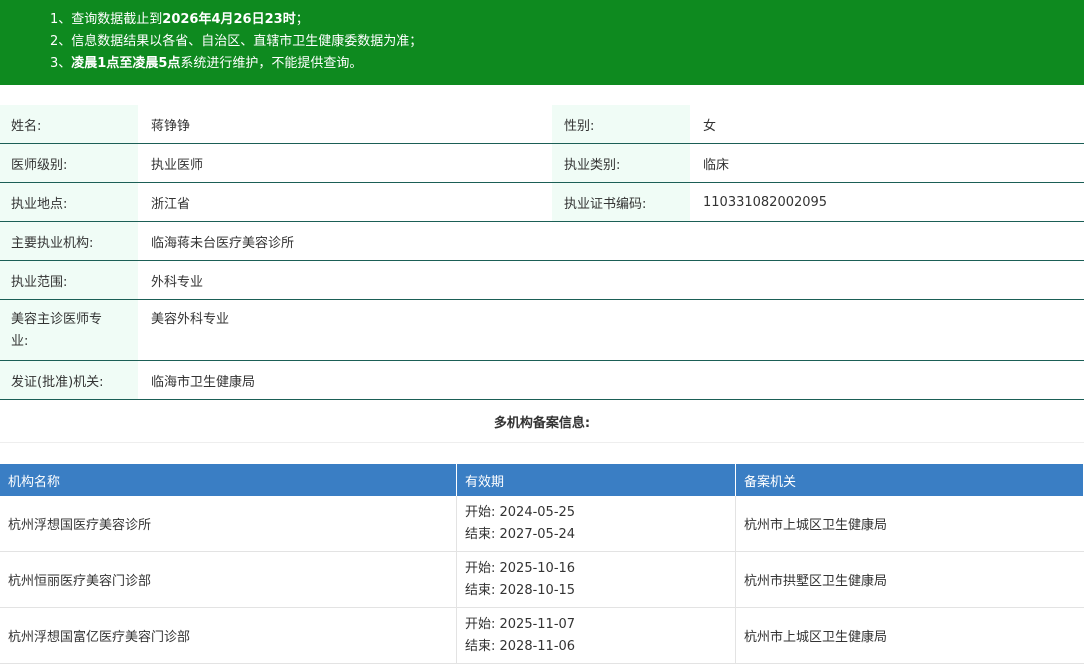 The height and width of the screenshot is (664, 1084). Describe the element at coordinates (69, 202) in the screenshot. I see `location-label: 执业地点:` at that location.